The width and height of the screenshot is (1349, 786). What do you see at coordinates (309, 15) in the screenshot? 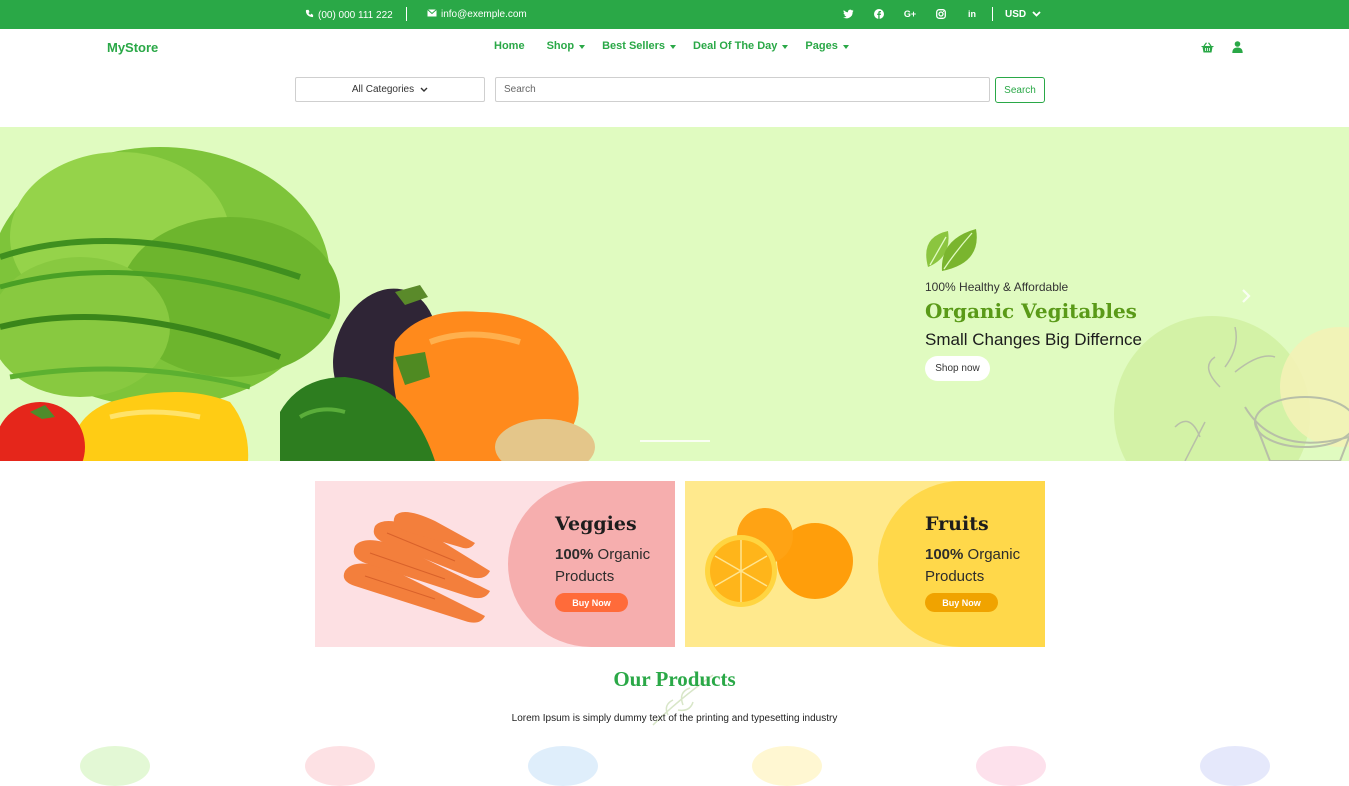
I see `phone-icon` at bounding box center [309, 15].